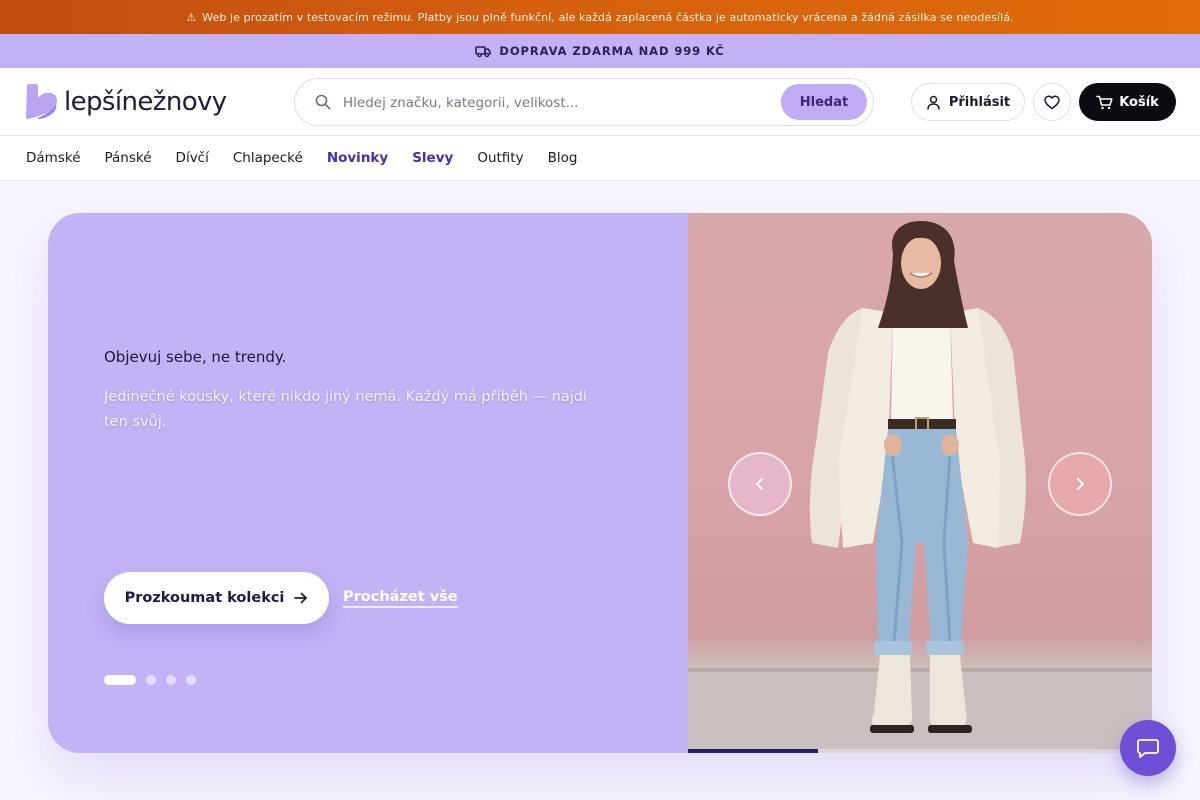  I want to click on chevron-right-icon, so click(1080, 484).